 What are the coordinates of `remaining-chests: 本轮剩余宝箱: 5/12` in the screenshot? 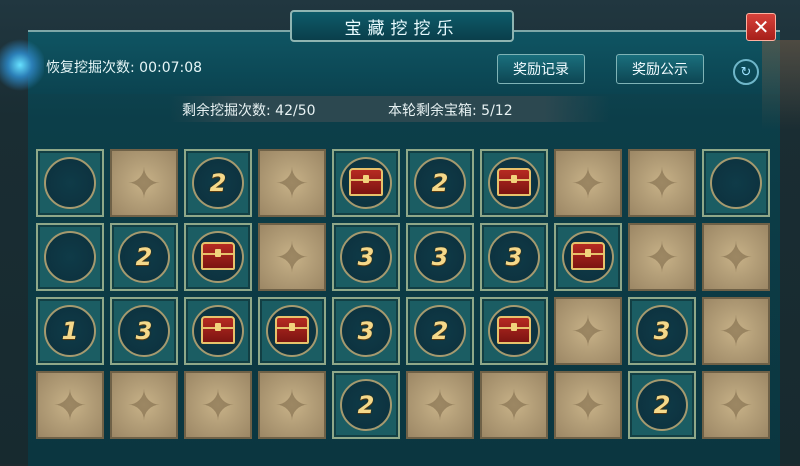 It's located at (450, 110).